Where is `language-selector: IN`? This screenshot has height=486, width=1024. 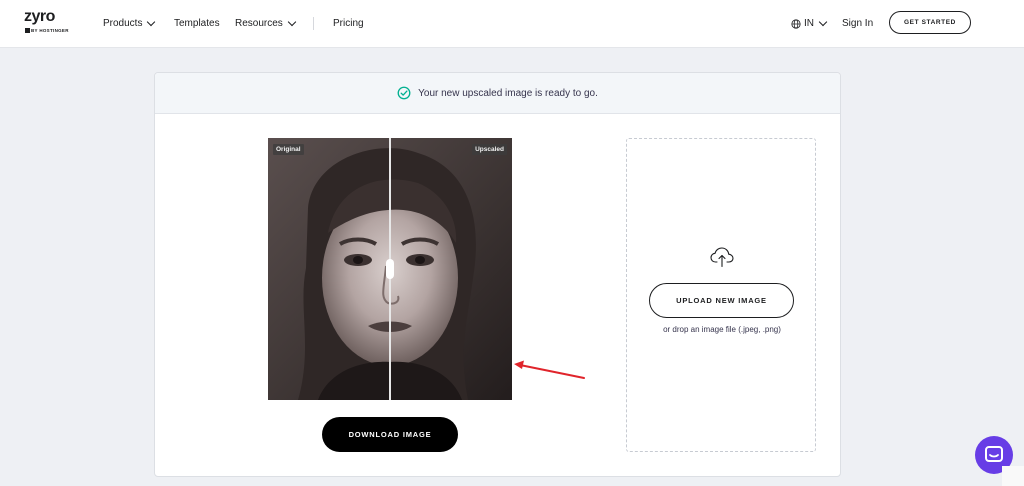
language-selector: IN is located at coordinates (809, 23).